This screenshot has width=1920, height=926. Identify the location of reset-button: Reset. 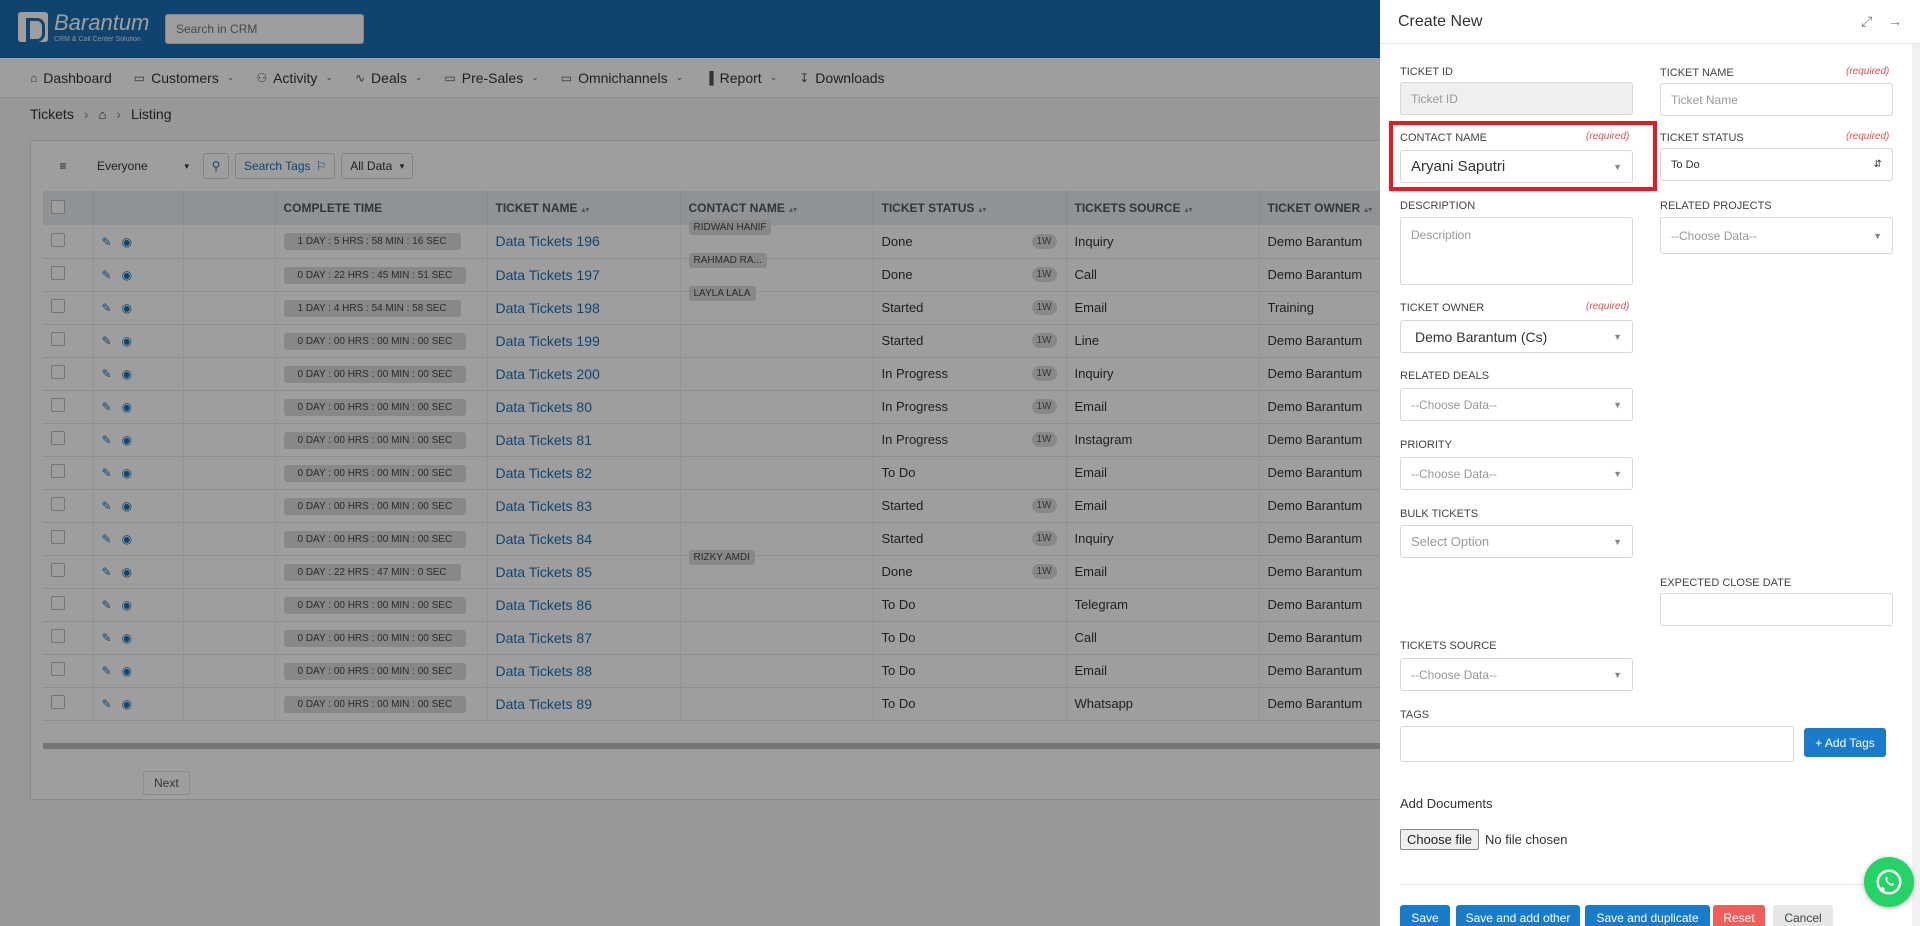
(1739, 915).